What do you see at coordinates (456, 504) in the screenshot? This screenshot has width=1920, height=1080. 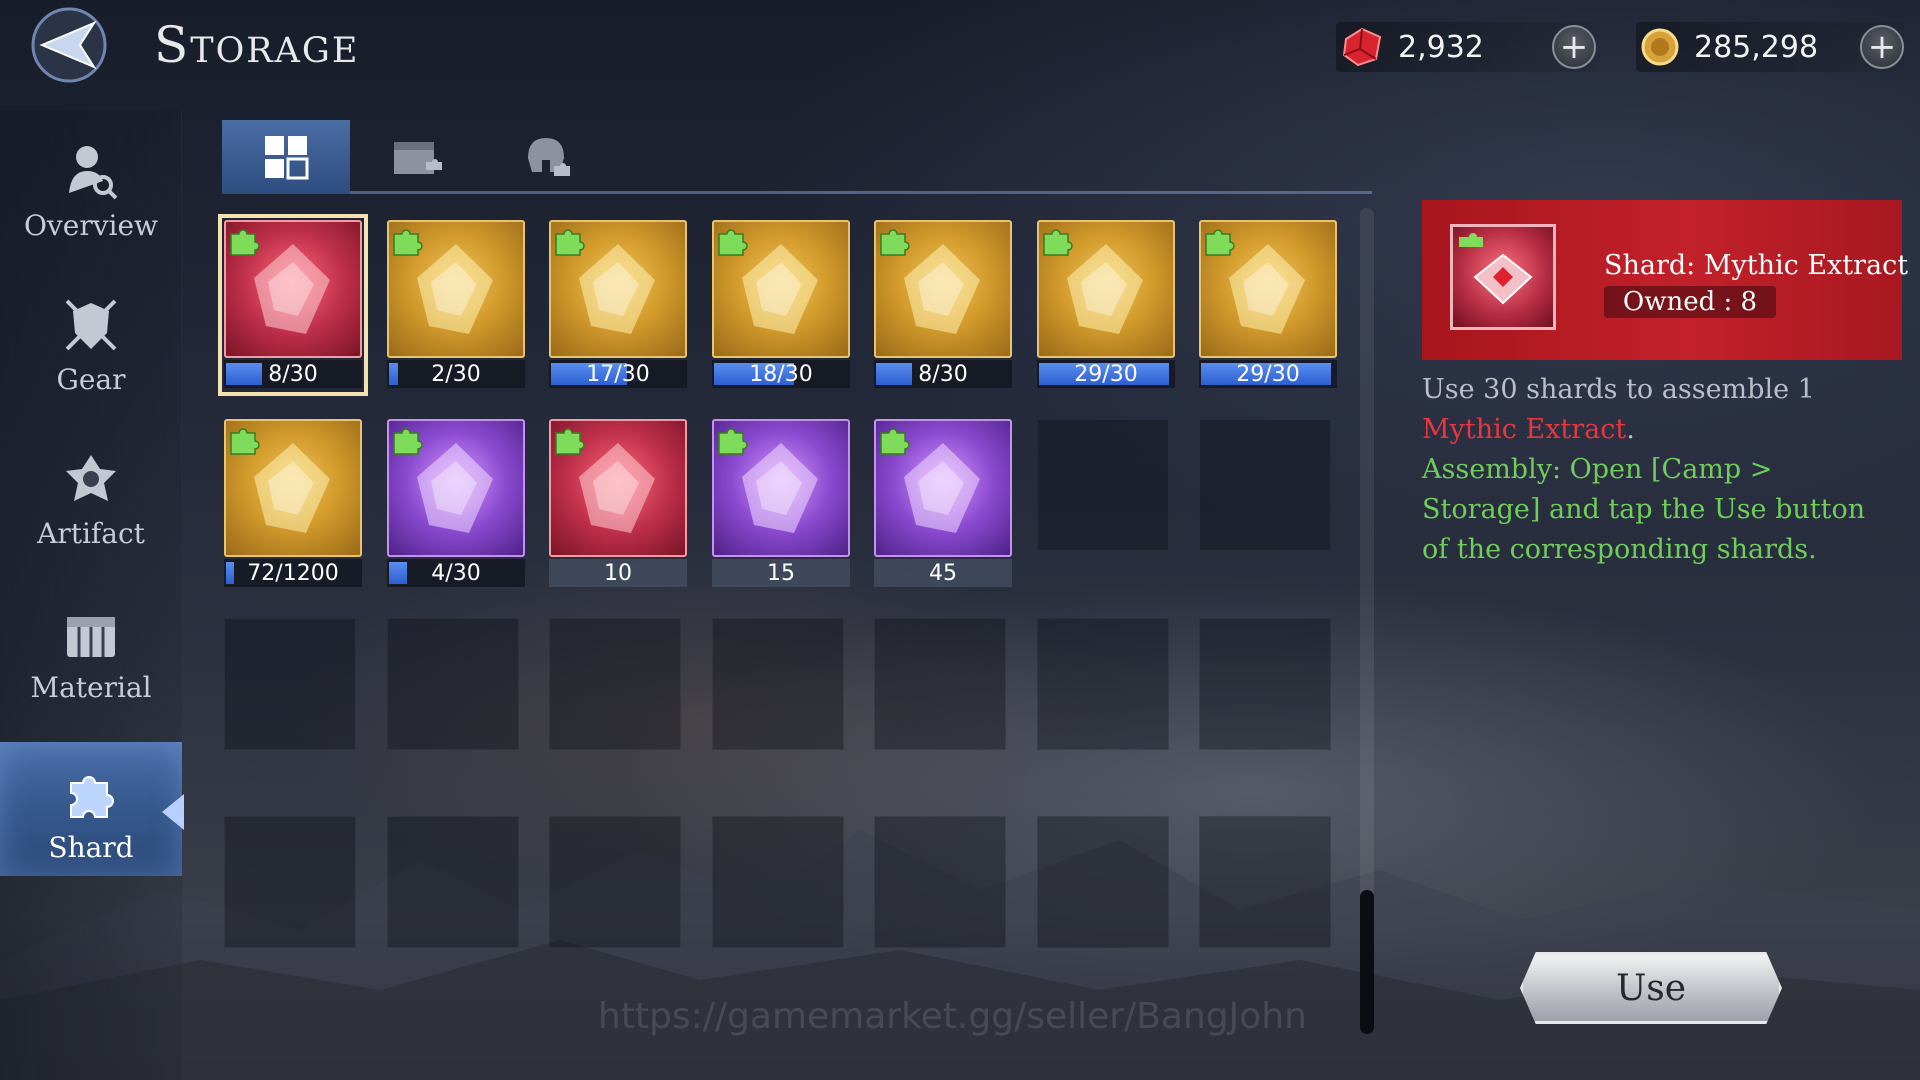 I see `shard-slot: 4/30` at bounding box center [456, 504].